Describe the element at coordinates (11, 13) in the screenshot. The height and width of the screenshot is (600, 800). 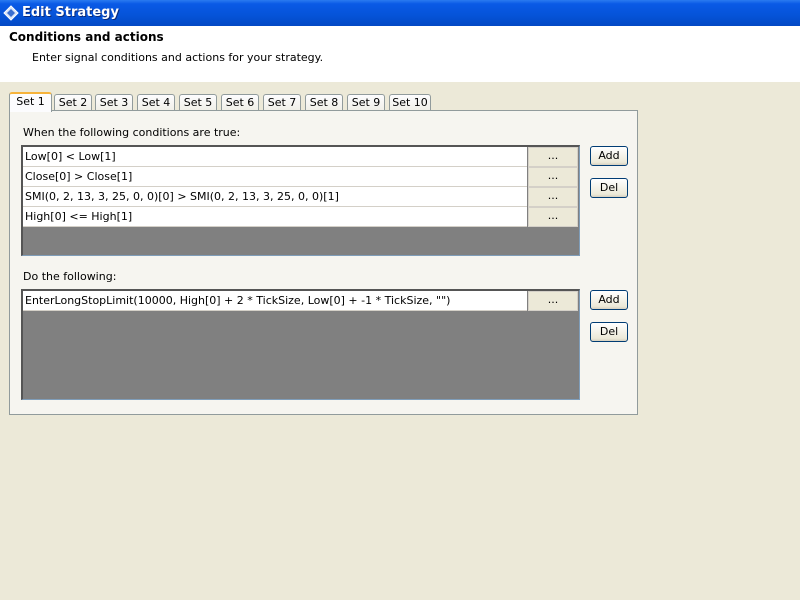
I see `strategy-diamond-icon` at that location.